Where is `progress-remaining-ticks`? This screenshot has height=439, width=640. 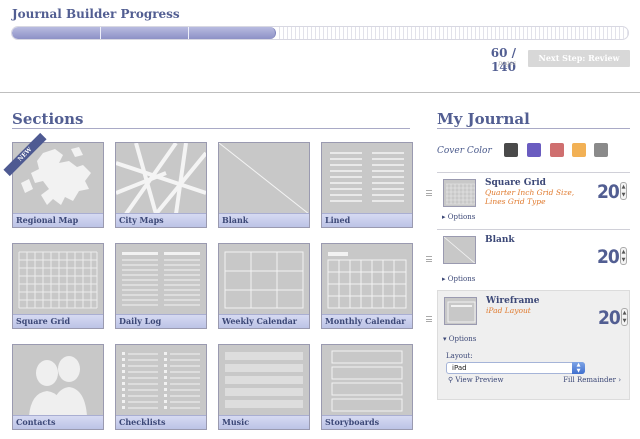 progress-remaining-ticks is located at coordinates (452, 33).